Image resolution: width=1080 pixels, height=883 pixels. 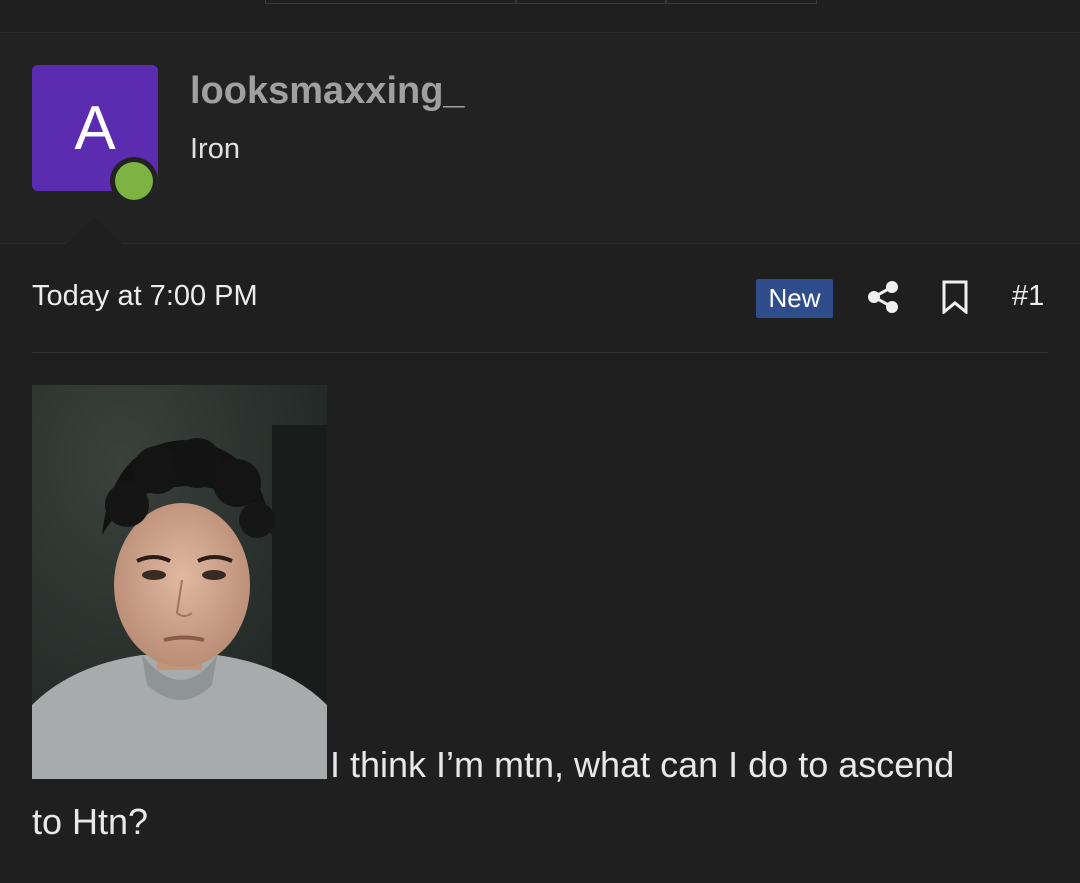 What do you see at coordinates (1028, 296) in the screenshot?
I see `post-number-link: #1` at bounding box center [1028, 296].